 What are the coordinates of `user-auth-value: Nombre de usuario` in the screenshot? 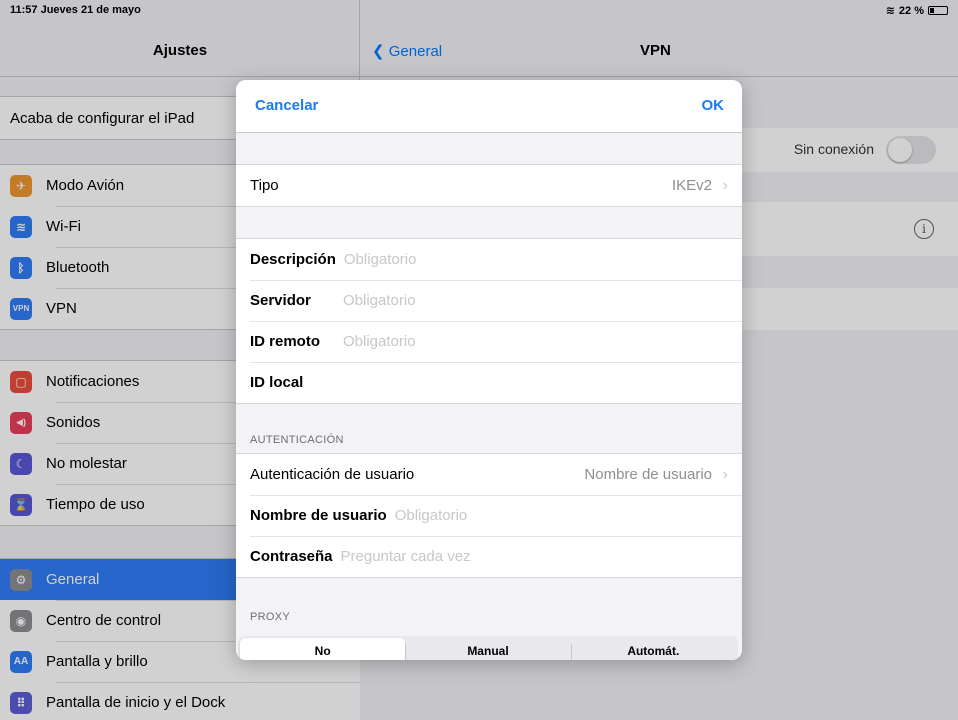 It's located at (648, 474).